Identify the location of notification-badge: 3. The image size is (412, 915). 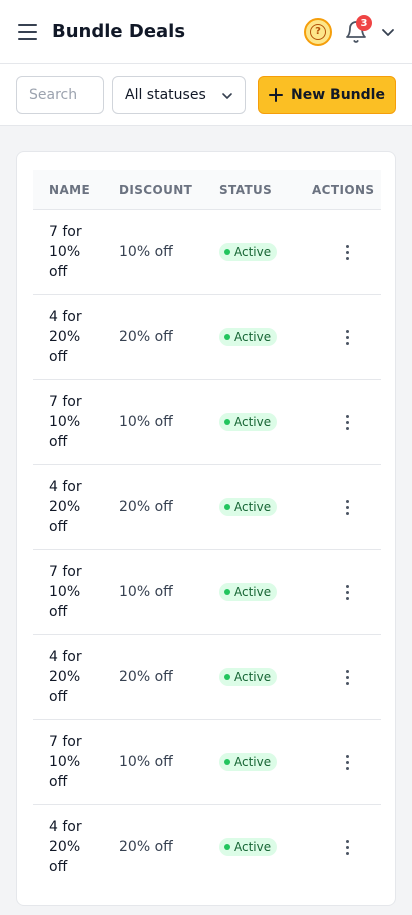
(364, 23).